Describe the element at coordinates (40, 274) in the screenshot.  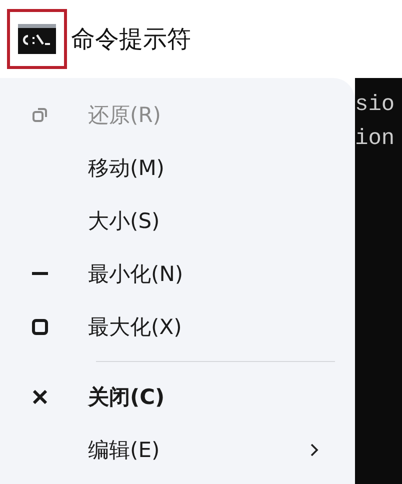
I see `minimize-icon` at that location.